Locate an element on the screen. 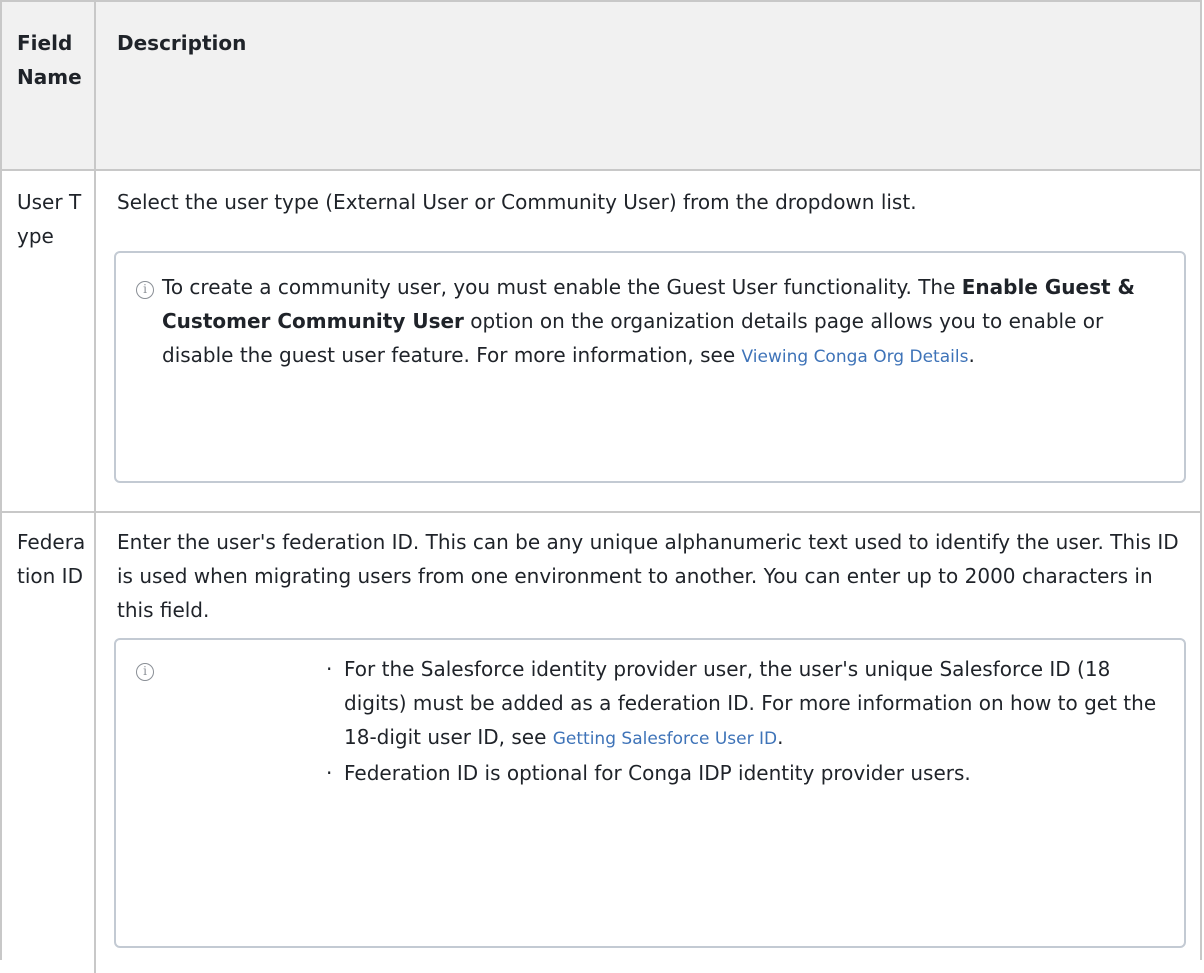 This screenshot has width=1204, height=973. viewing-conga-org-details-link: Viewing Conga Org Details is located at coordinates (855, 357).